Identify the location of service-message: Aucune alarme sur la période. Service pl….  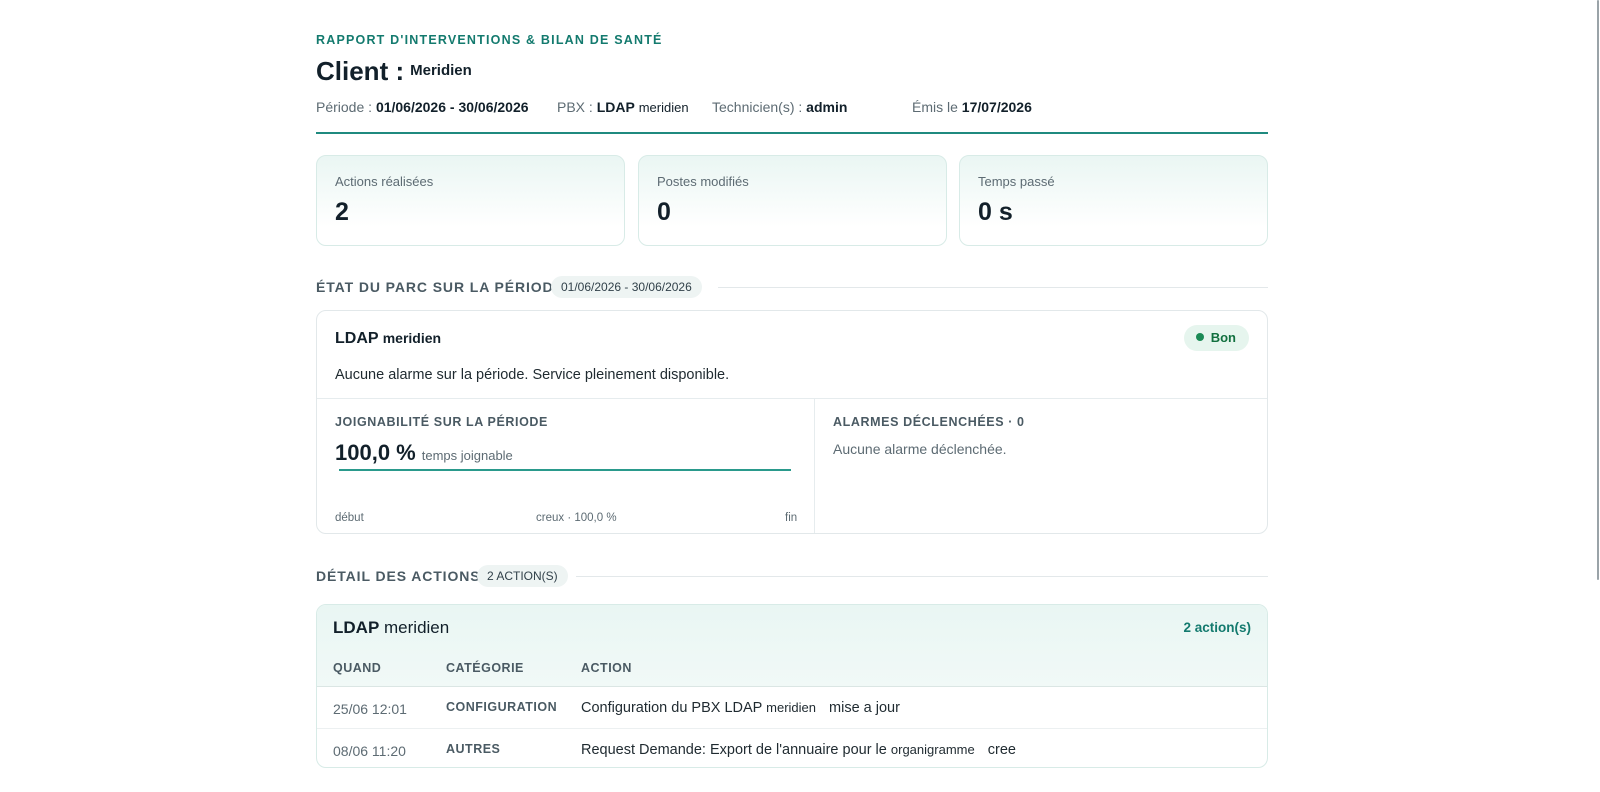
(532, 375).